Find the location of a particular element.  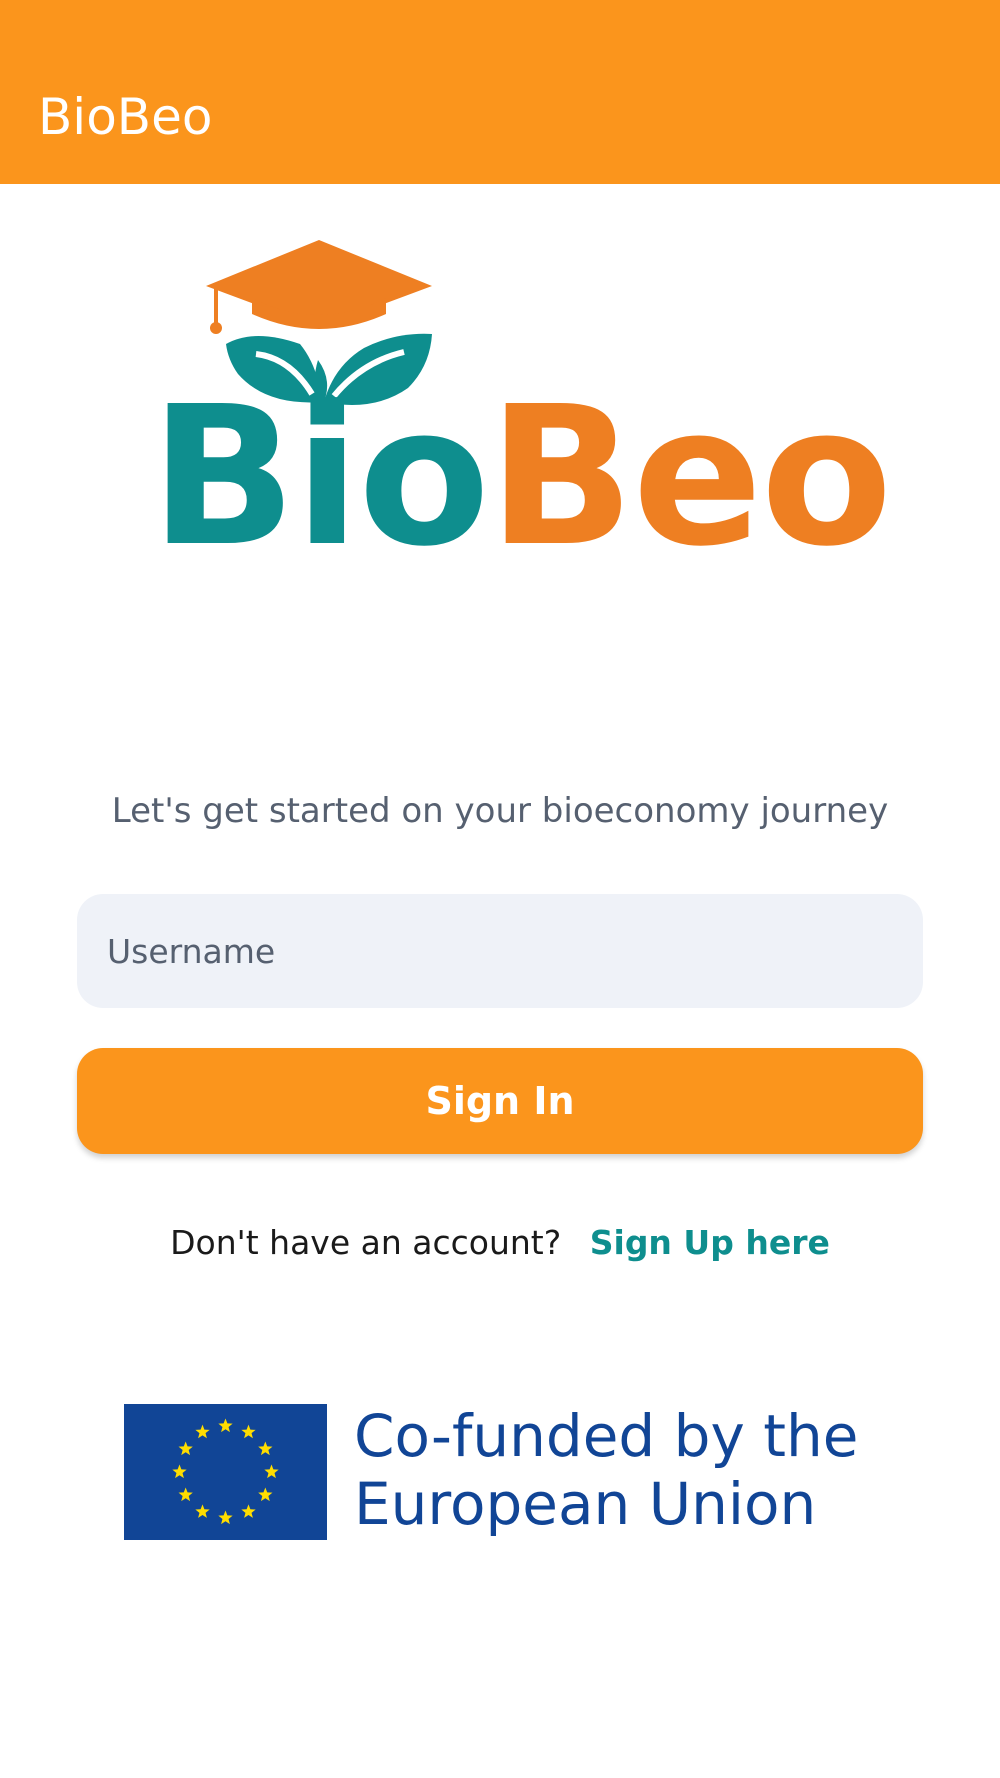

sign-in-button: Sign In is located at coordinates (500, 1101).